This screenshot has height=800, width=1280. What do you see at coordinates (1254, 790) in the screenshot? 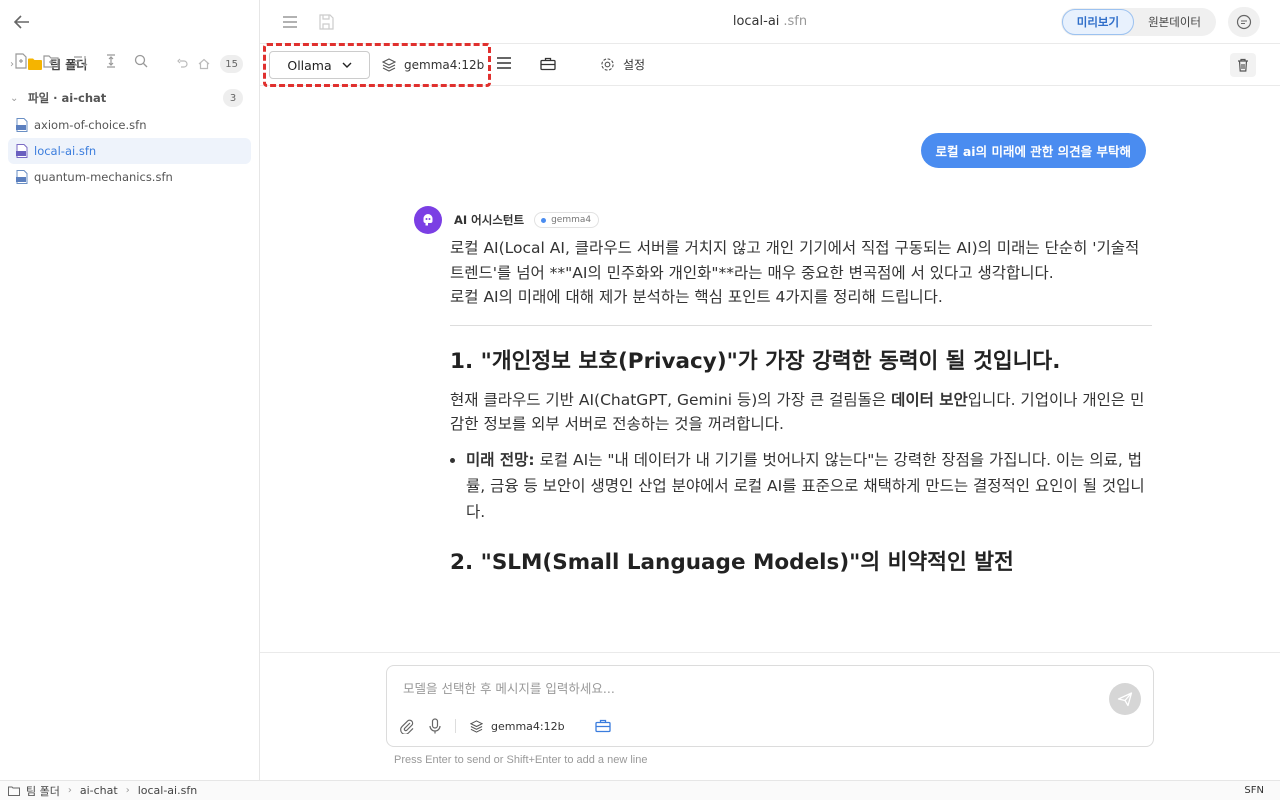
I see `file-format: SFN` at bounding box center [1254, 790].